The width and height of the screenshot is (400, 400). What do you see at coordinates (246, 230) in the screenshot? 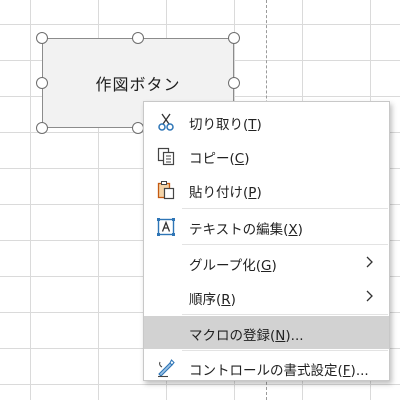
I see `menu-item-label: テキストの編集(X)` at bounding box center [246, 230].